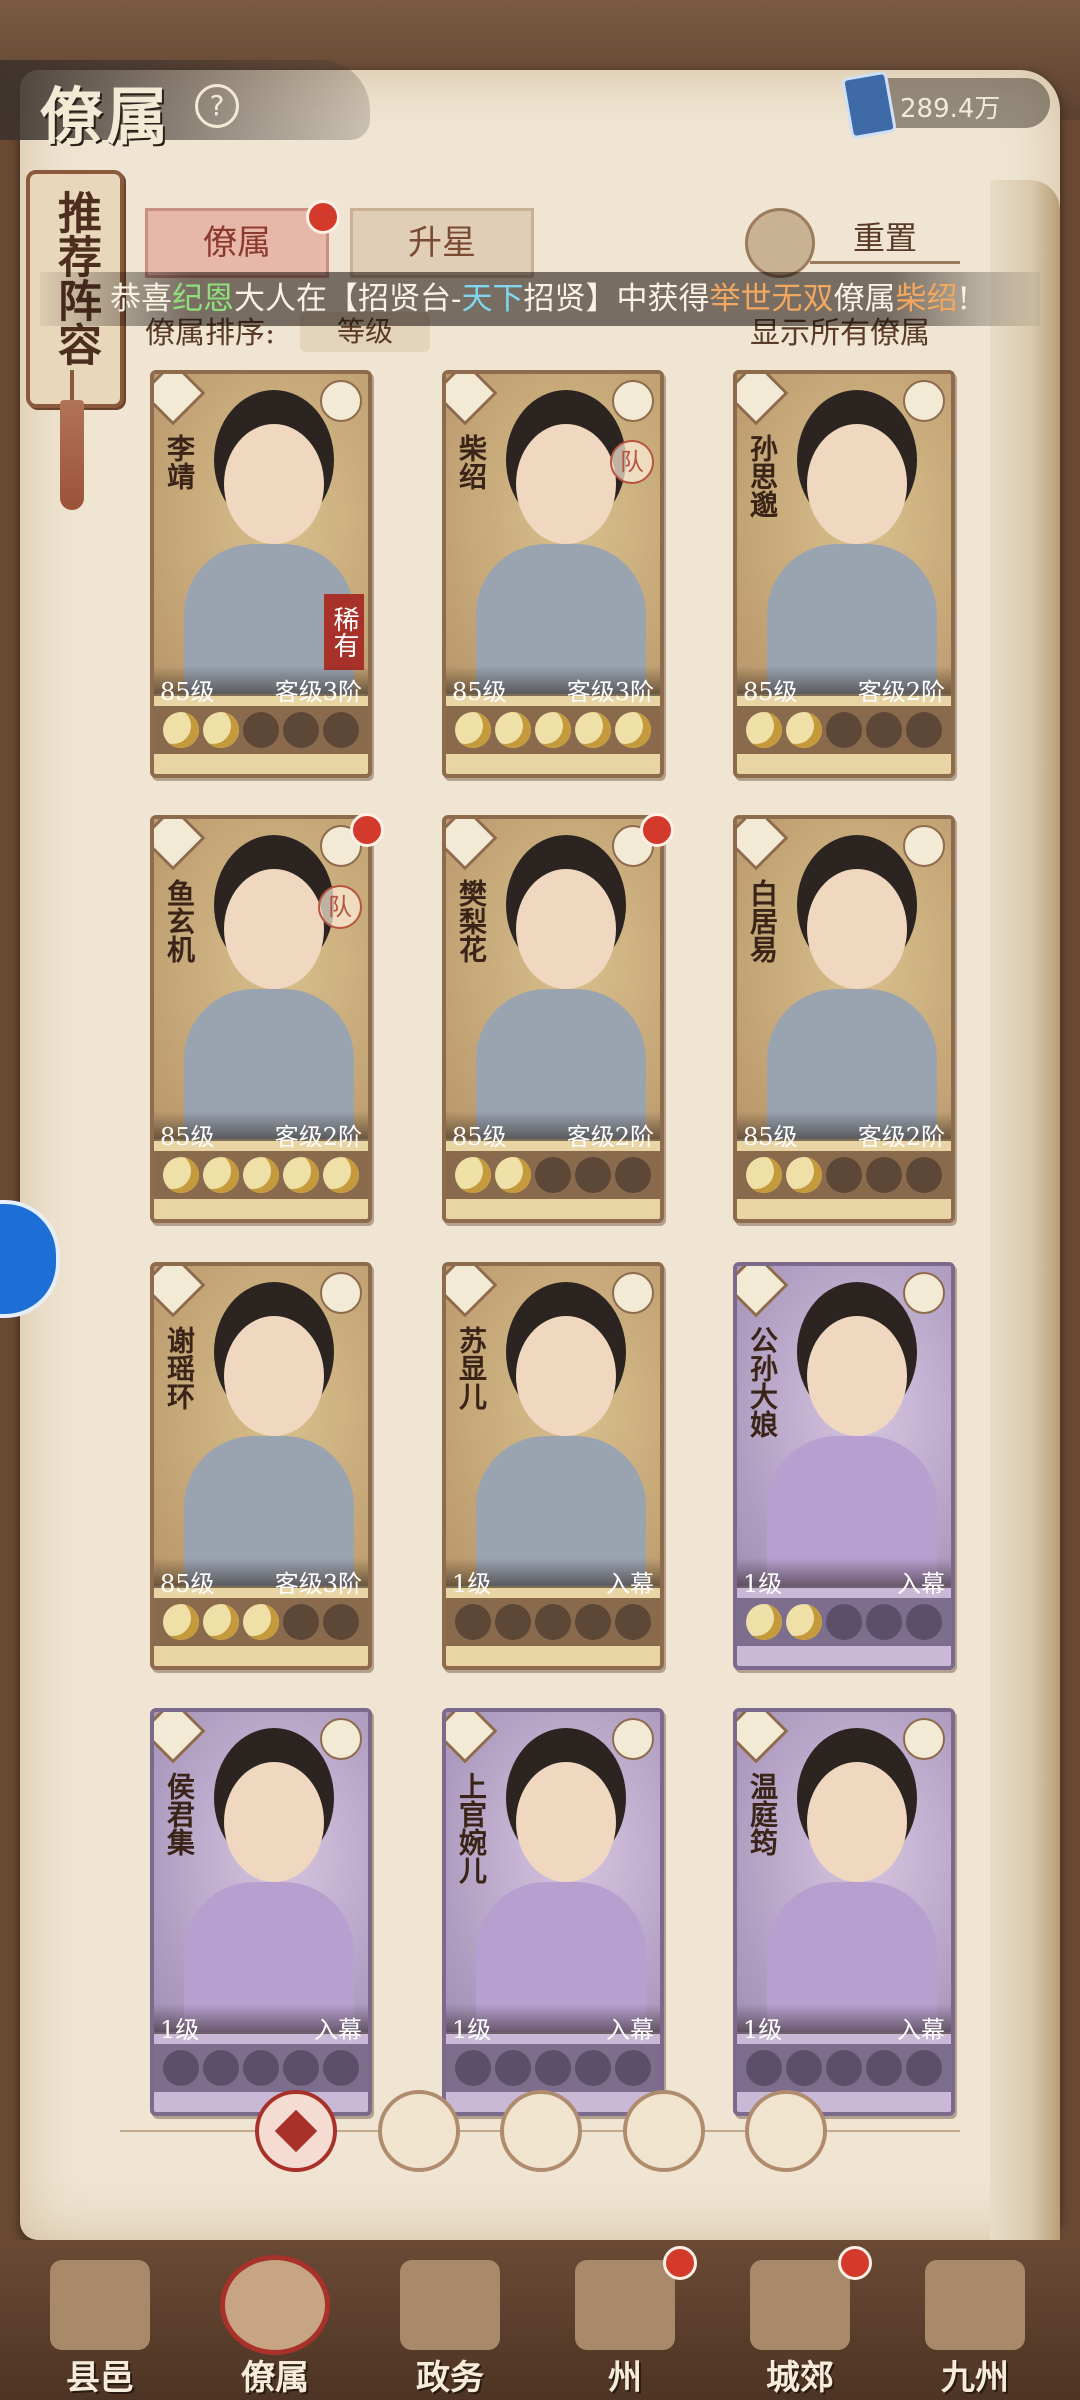 This screenshot has width=1080, height=2400. I want to click on tab-retainers: 僚属, so click(237, 243).